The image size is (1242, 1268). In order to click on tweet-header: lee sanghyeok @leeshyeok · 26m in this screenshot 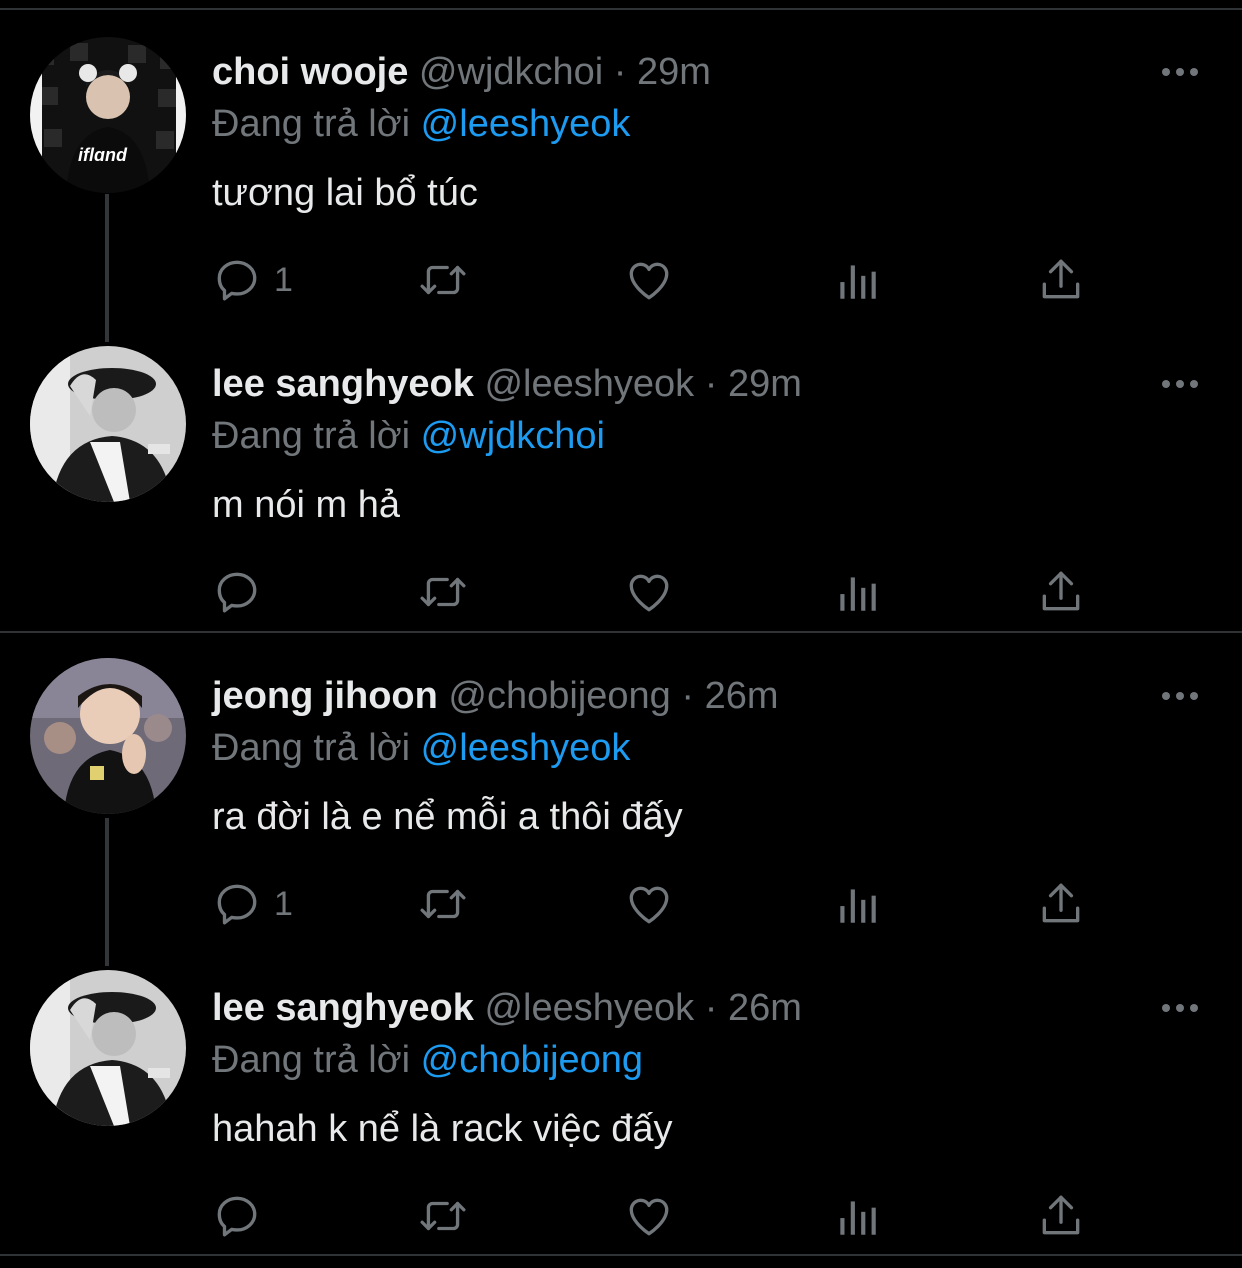, I will do `click(507, 1008)`.